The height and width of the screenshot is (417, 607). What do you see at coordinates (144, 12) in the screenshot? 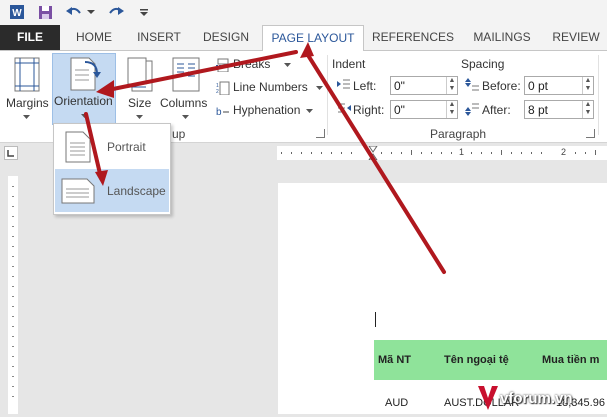
I see `customize-icon` at bounding box center [144, 12].